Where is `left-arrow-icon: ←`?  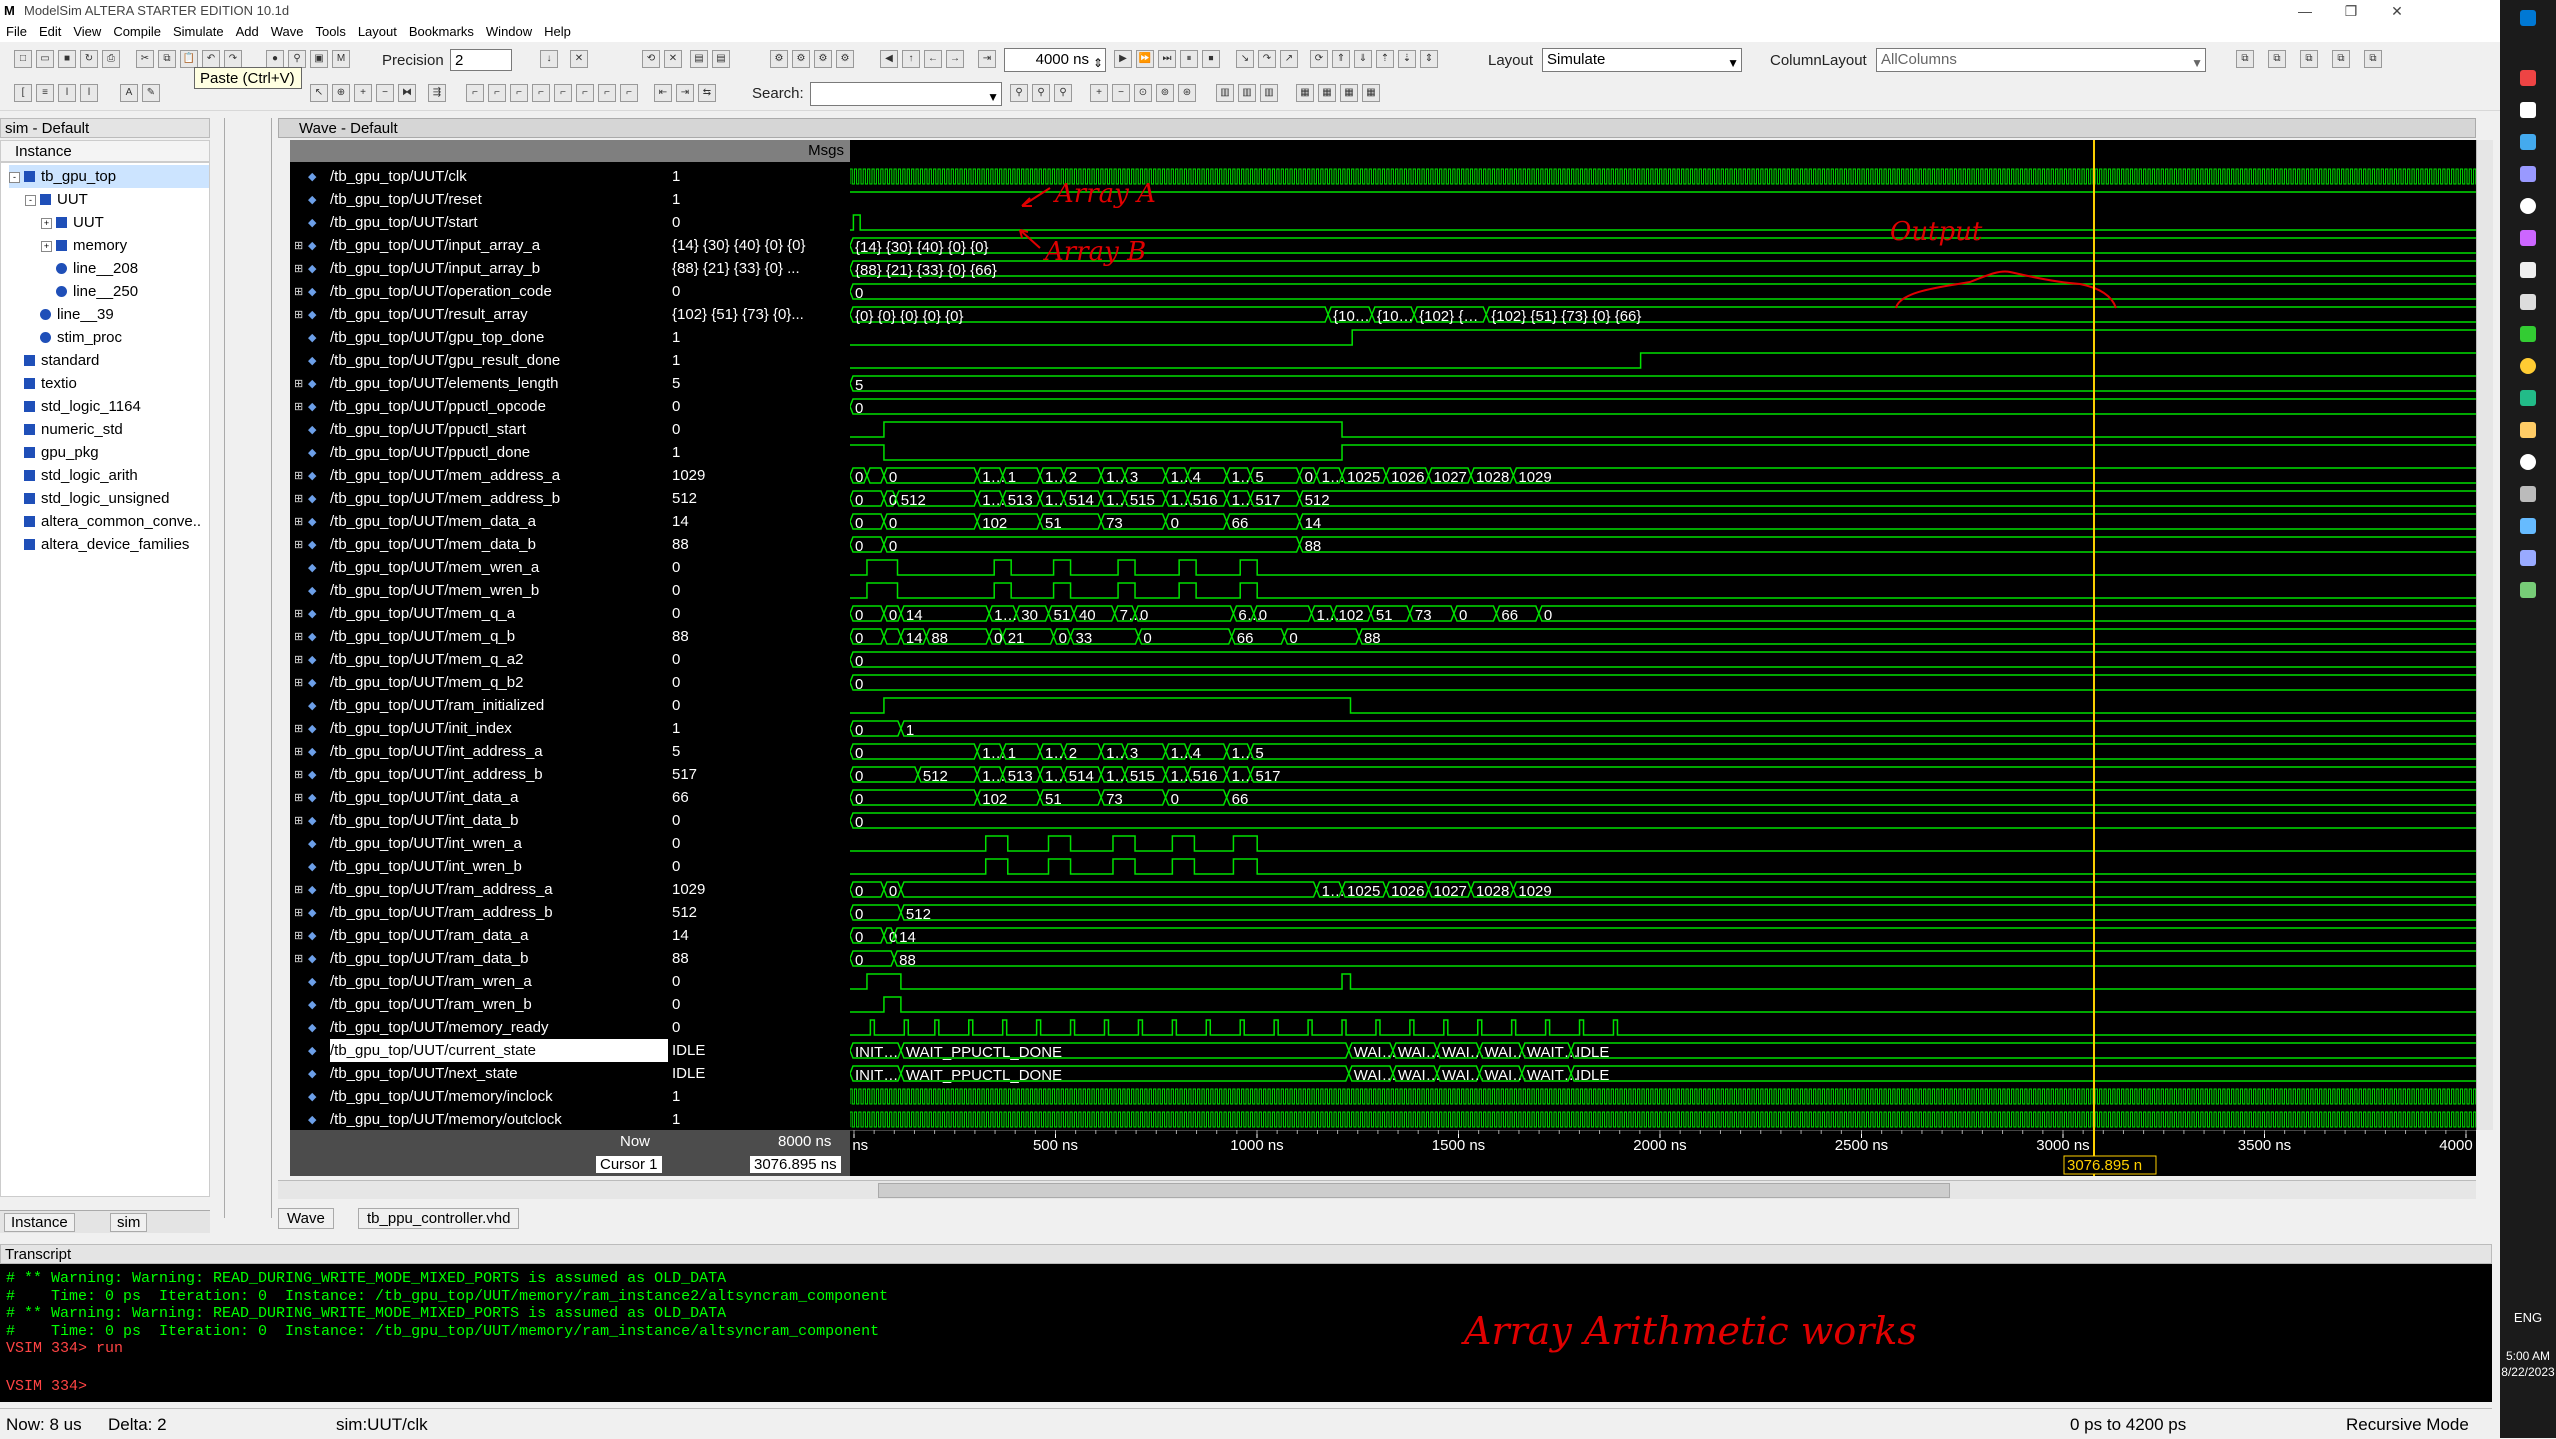
left-arrow-icon: ← is located at coordinates (933, 59).